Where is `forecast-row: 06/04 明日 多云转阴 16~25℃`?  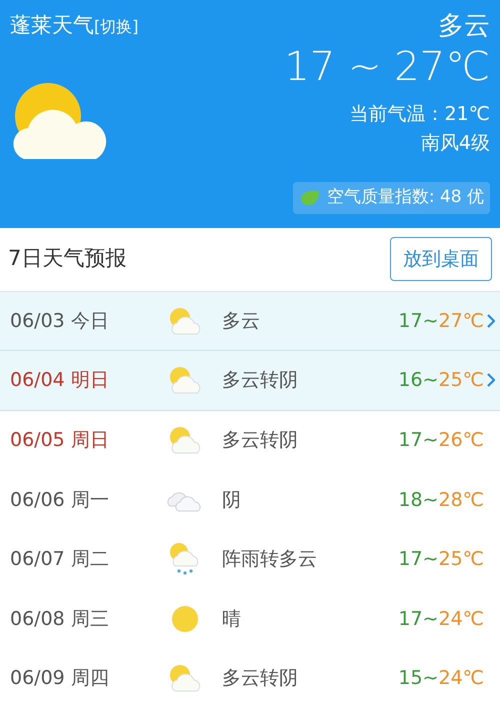
forecast-row: 06/04 明日 多云转阴 16~25℃ is located at coordinates (250, 380).